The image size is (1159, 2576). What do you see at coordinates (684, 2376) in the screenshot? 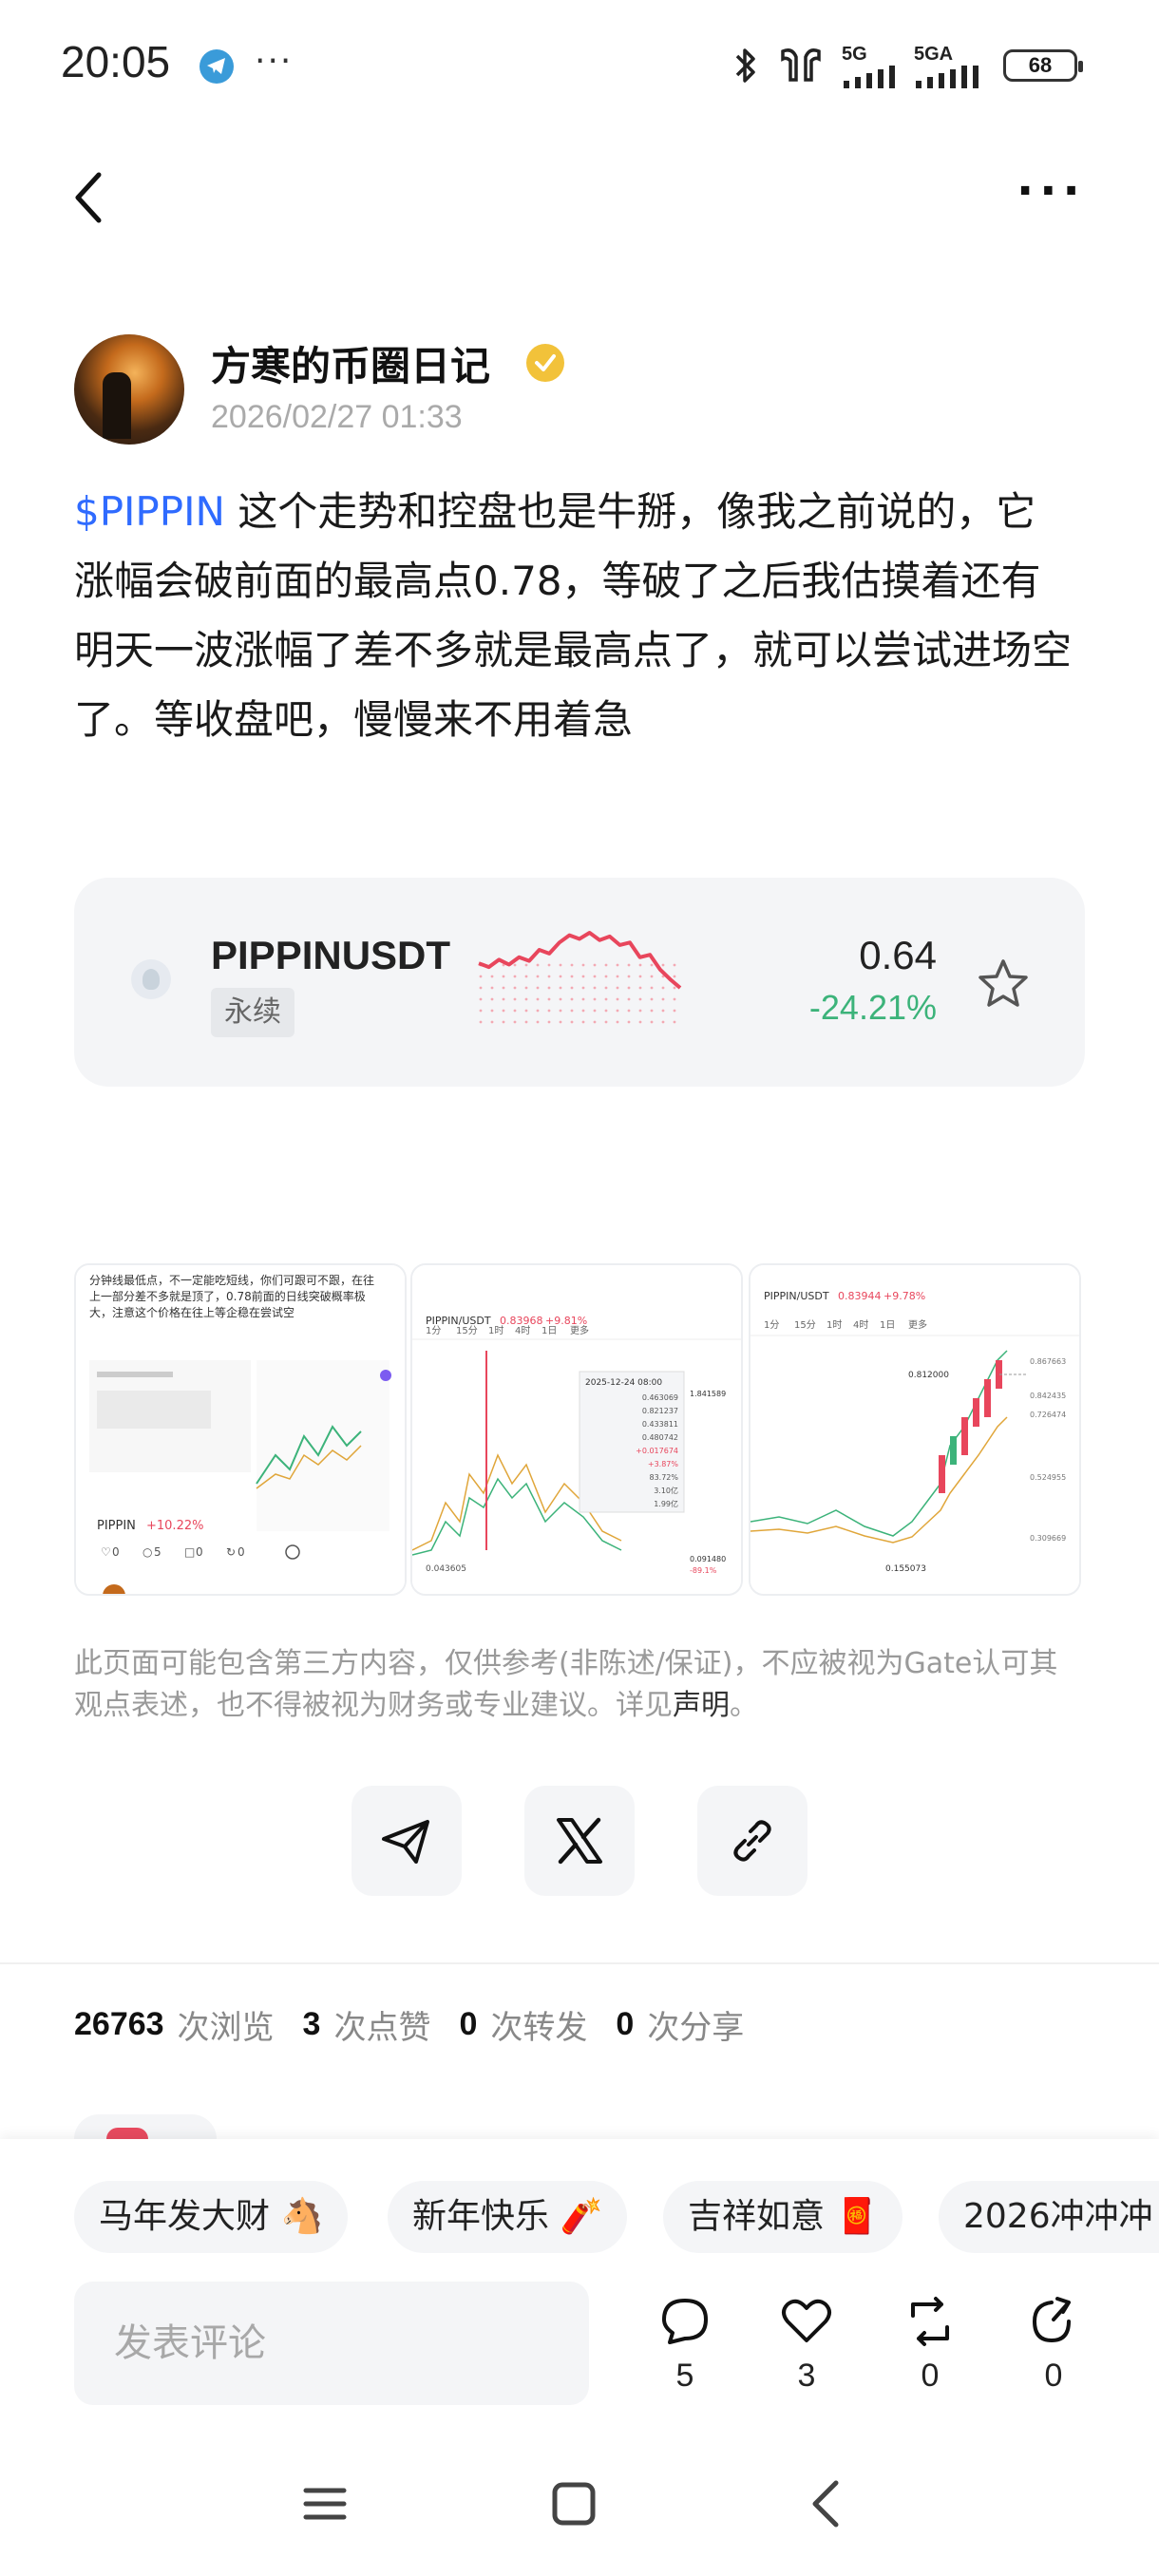
I see `comment-count: 5` at bounding box center [684, 2376].